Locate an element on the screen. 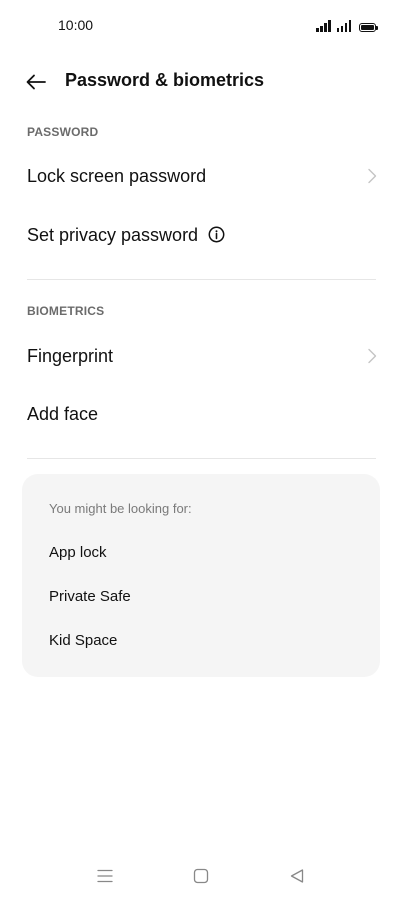  header: Password & biometrics is located at coordinates (201, 82).